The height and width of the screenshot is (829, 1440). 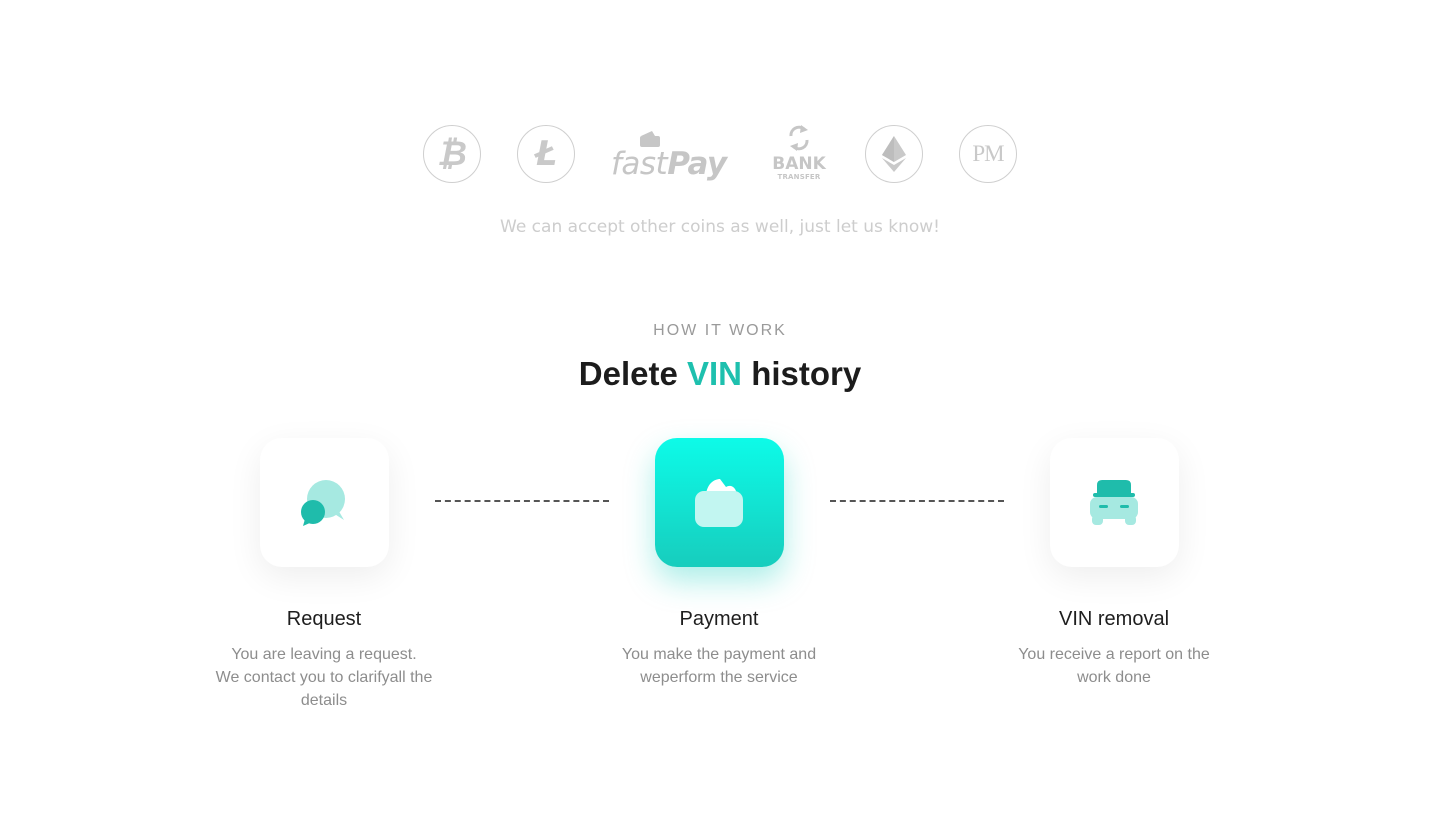 What do you see at coordinates (669, 164) in the screenshot?
I see `fastpay-wordmark: fastPay` at bounding box center [669, 164].